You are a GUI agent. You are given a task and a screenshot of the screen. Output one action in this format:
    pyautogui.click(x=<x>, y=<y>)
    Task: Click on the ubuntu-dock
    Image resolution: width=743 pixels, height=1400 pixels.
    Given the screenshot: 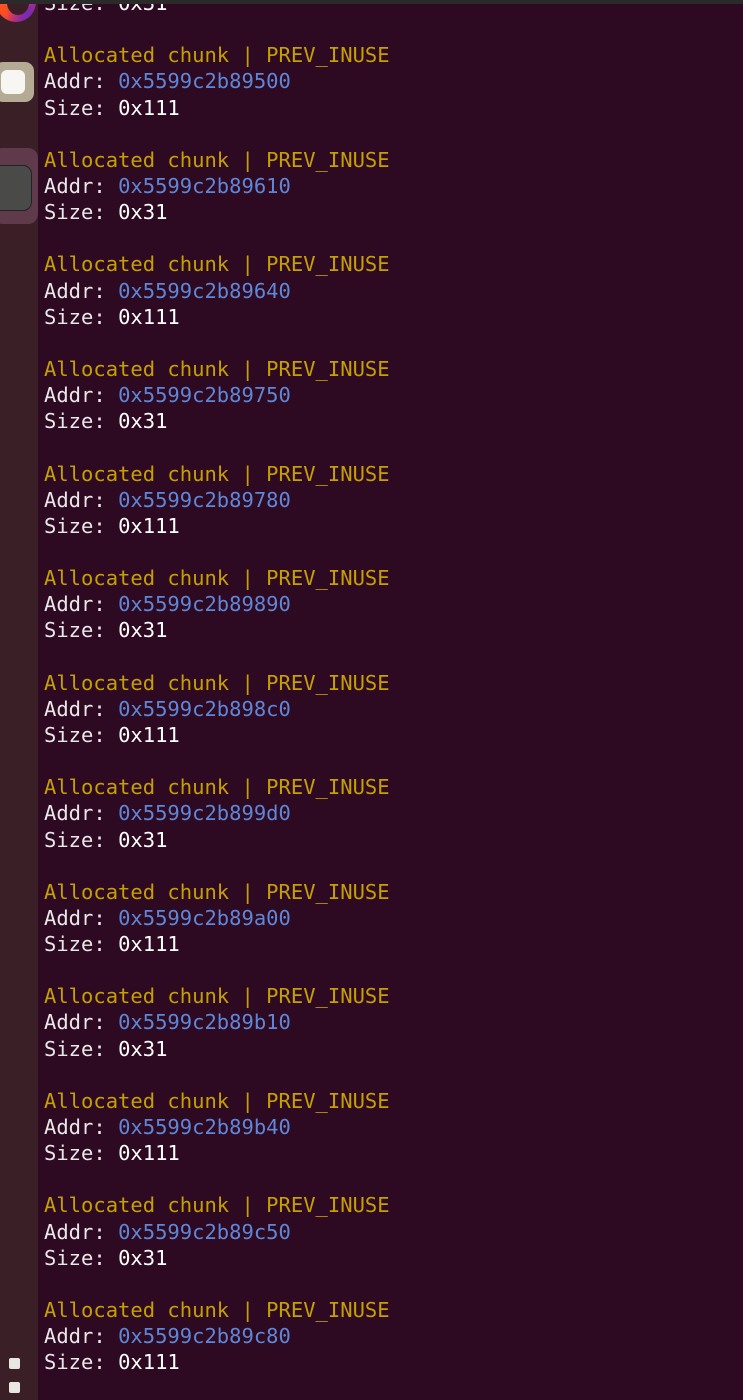 What is the action you would take?
    pyautogui.click(x=19, y=700)
    